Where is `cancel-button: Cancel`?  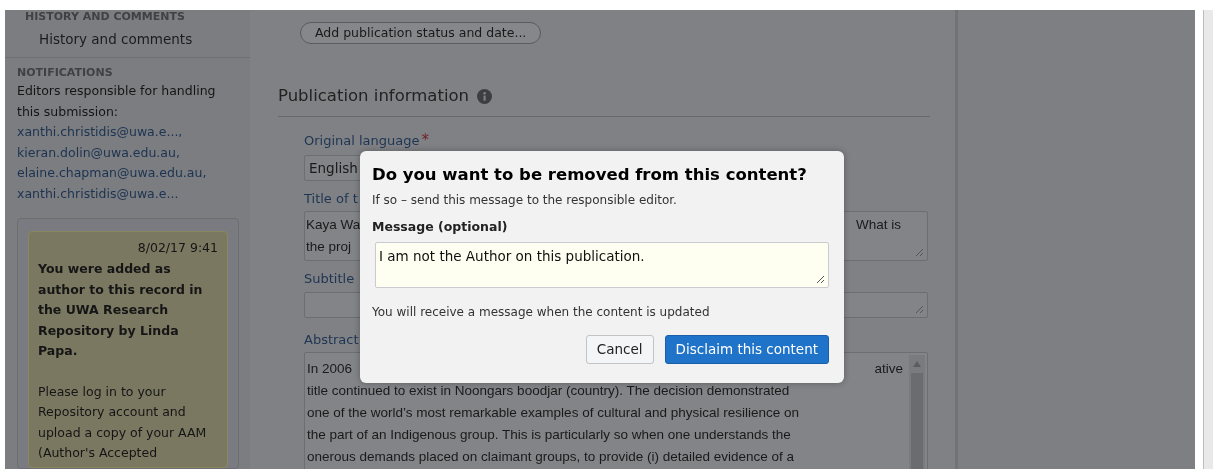 cancel-button: Cancel is located at coordinates (619, 349).